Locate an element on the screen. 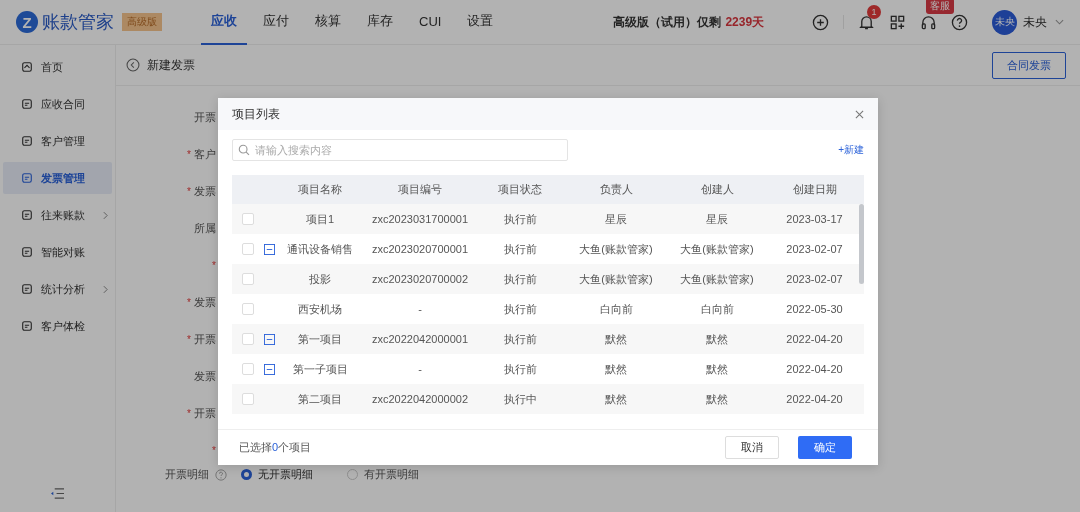 The image size is (1080, 512). form-label: 所属 is located at coordinates (205, 228).